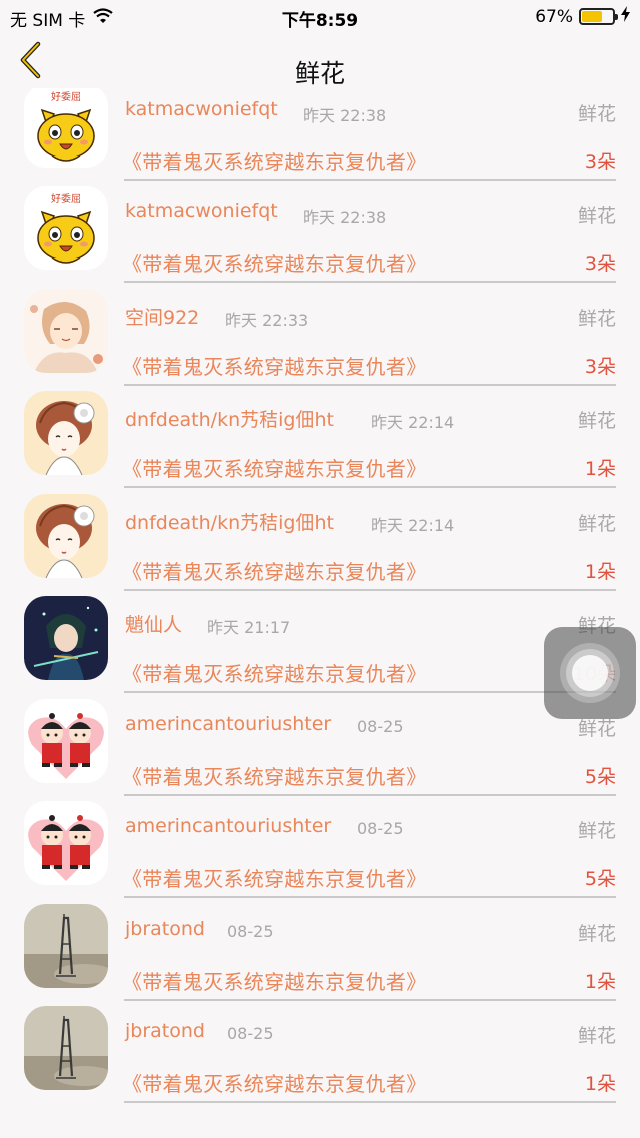 The width and height of the screenshot is (640, 1138). I want to click on flower-count: 1朵, so click(600, 1084).